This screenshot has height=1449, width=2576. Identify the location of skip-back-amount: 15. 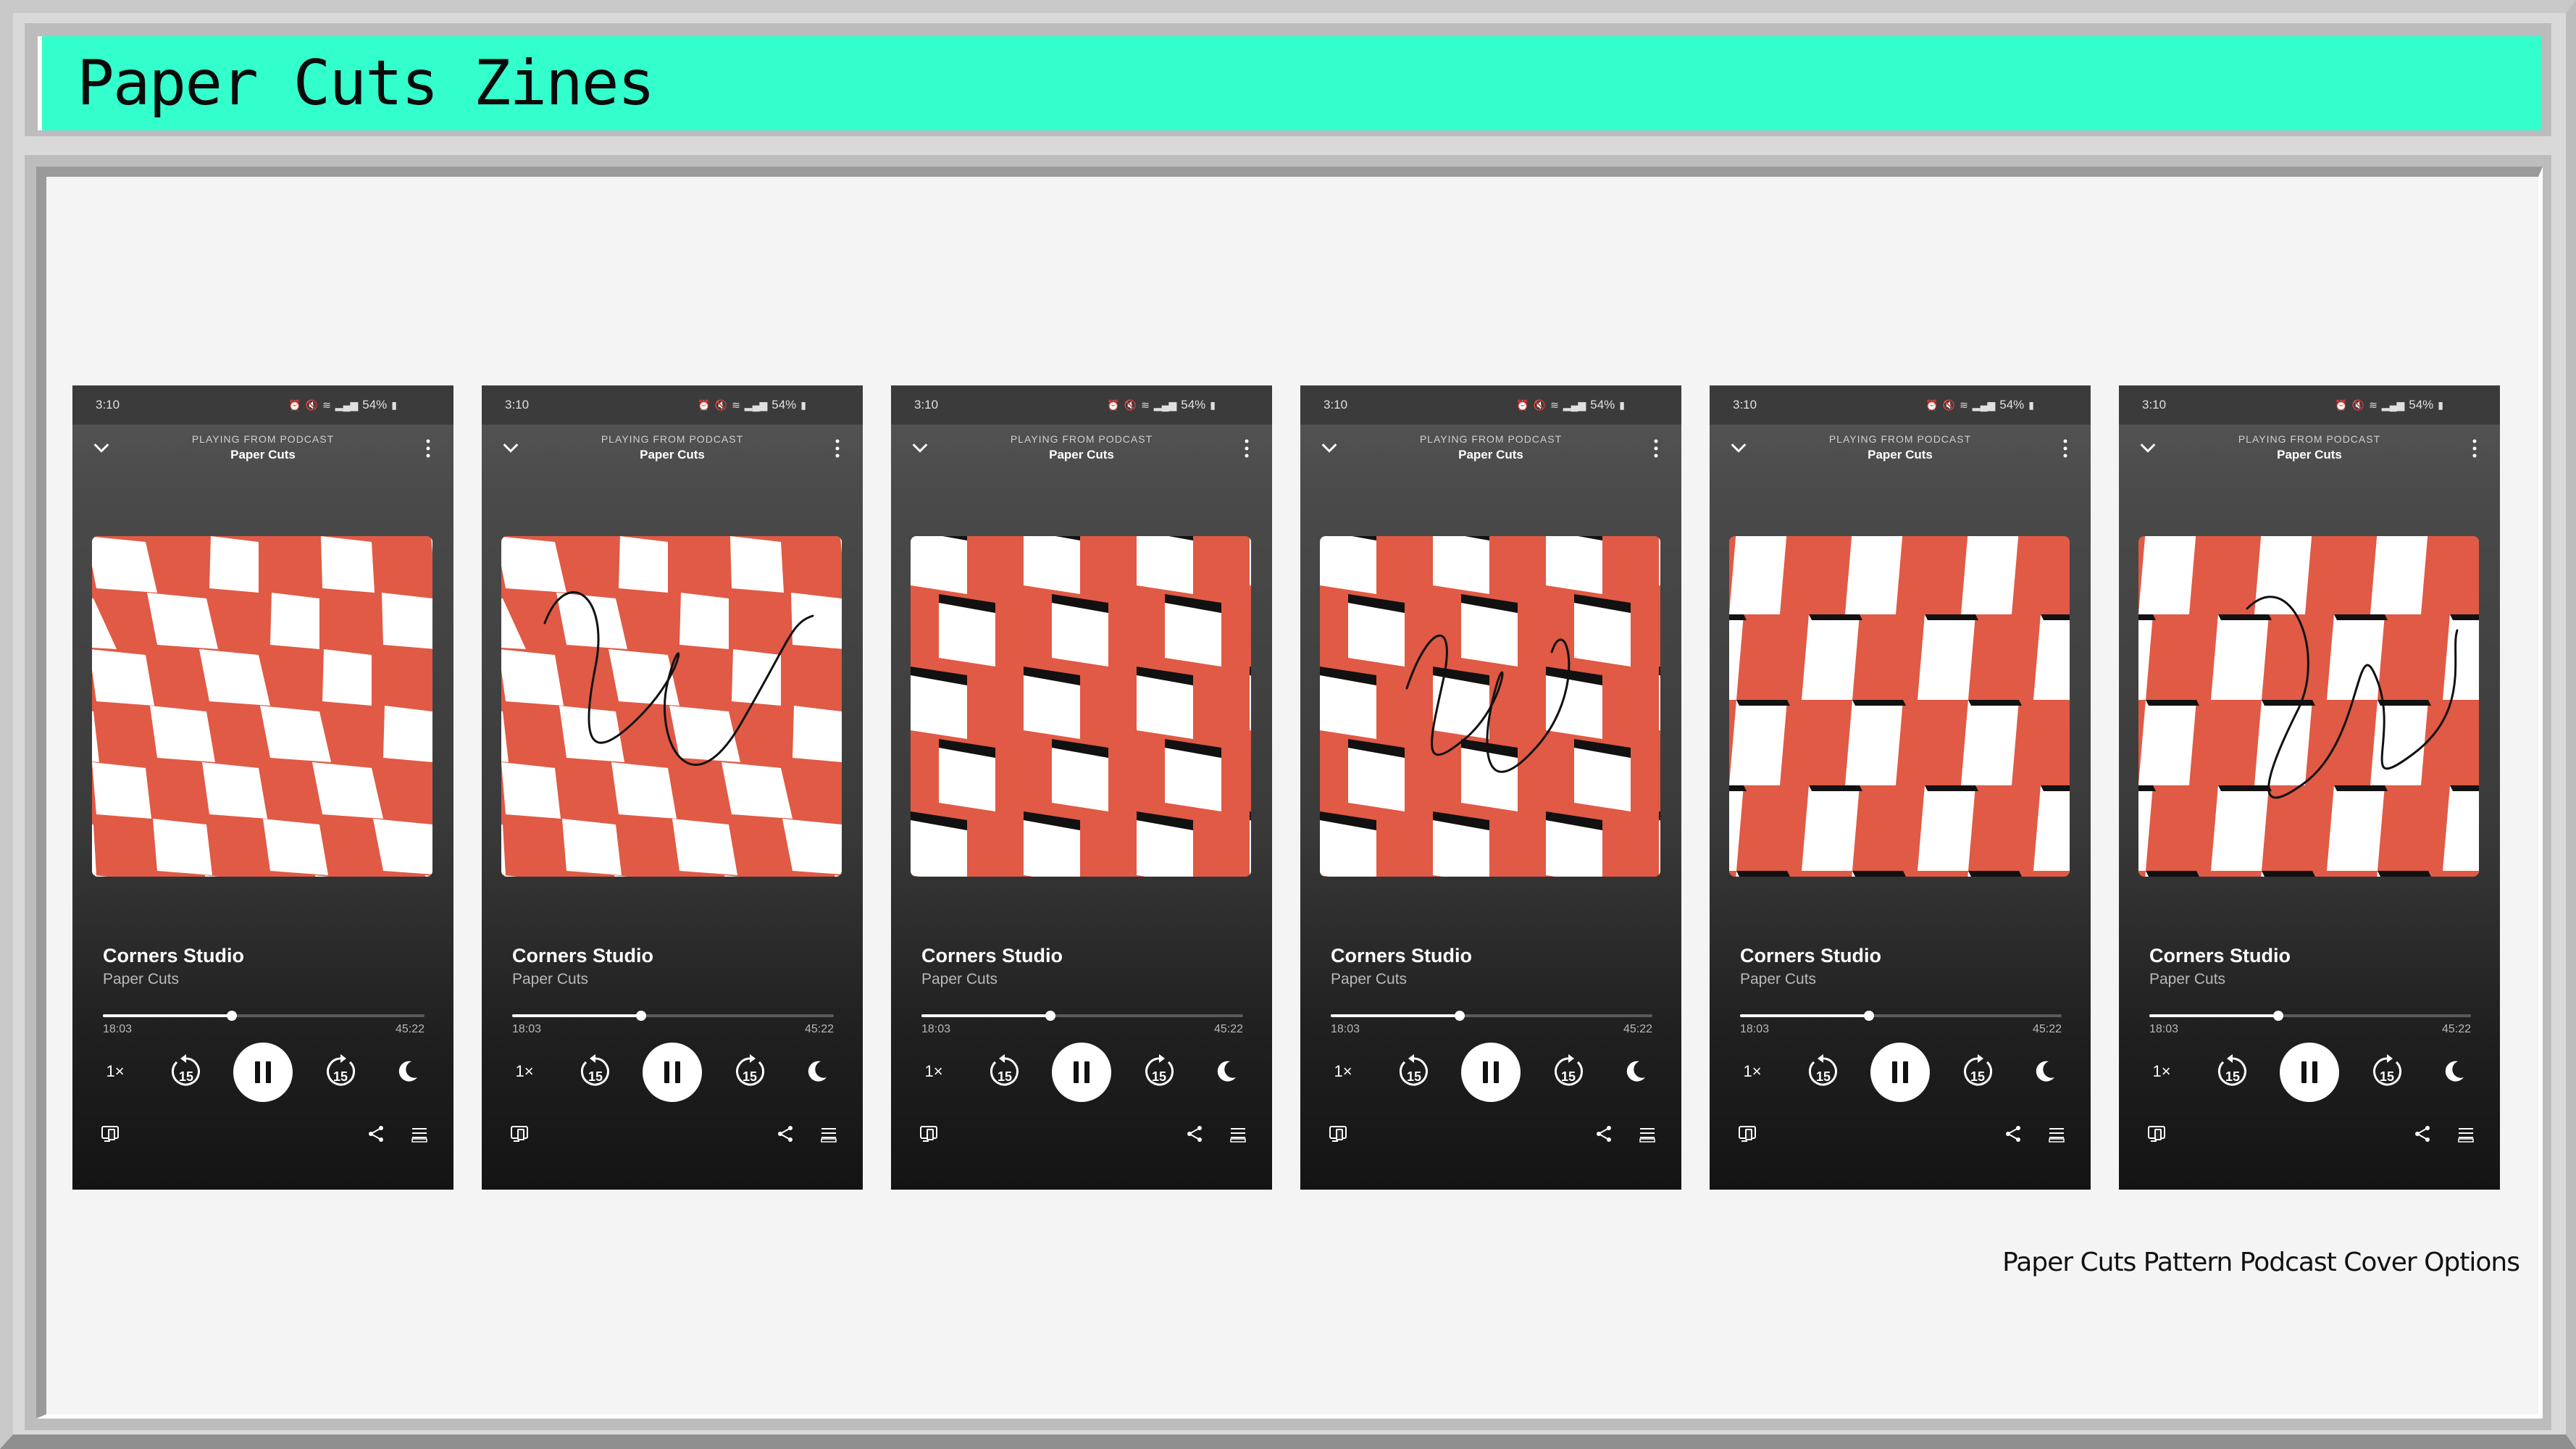
(595, 1076).